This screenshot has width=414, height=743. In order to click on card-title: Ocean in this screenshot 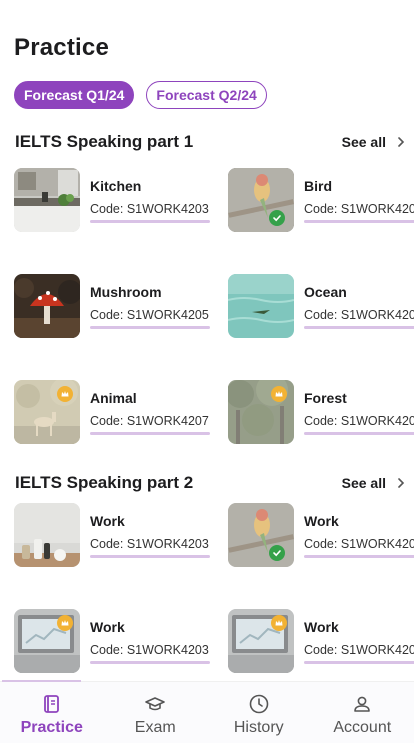, I will do `click(325, 292)`.